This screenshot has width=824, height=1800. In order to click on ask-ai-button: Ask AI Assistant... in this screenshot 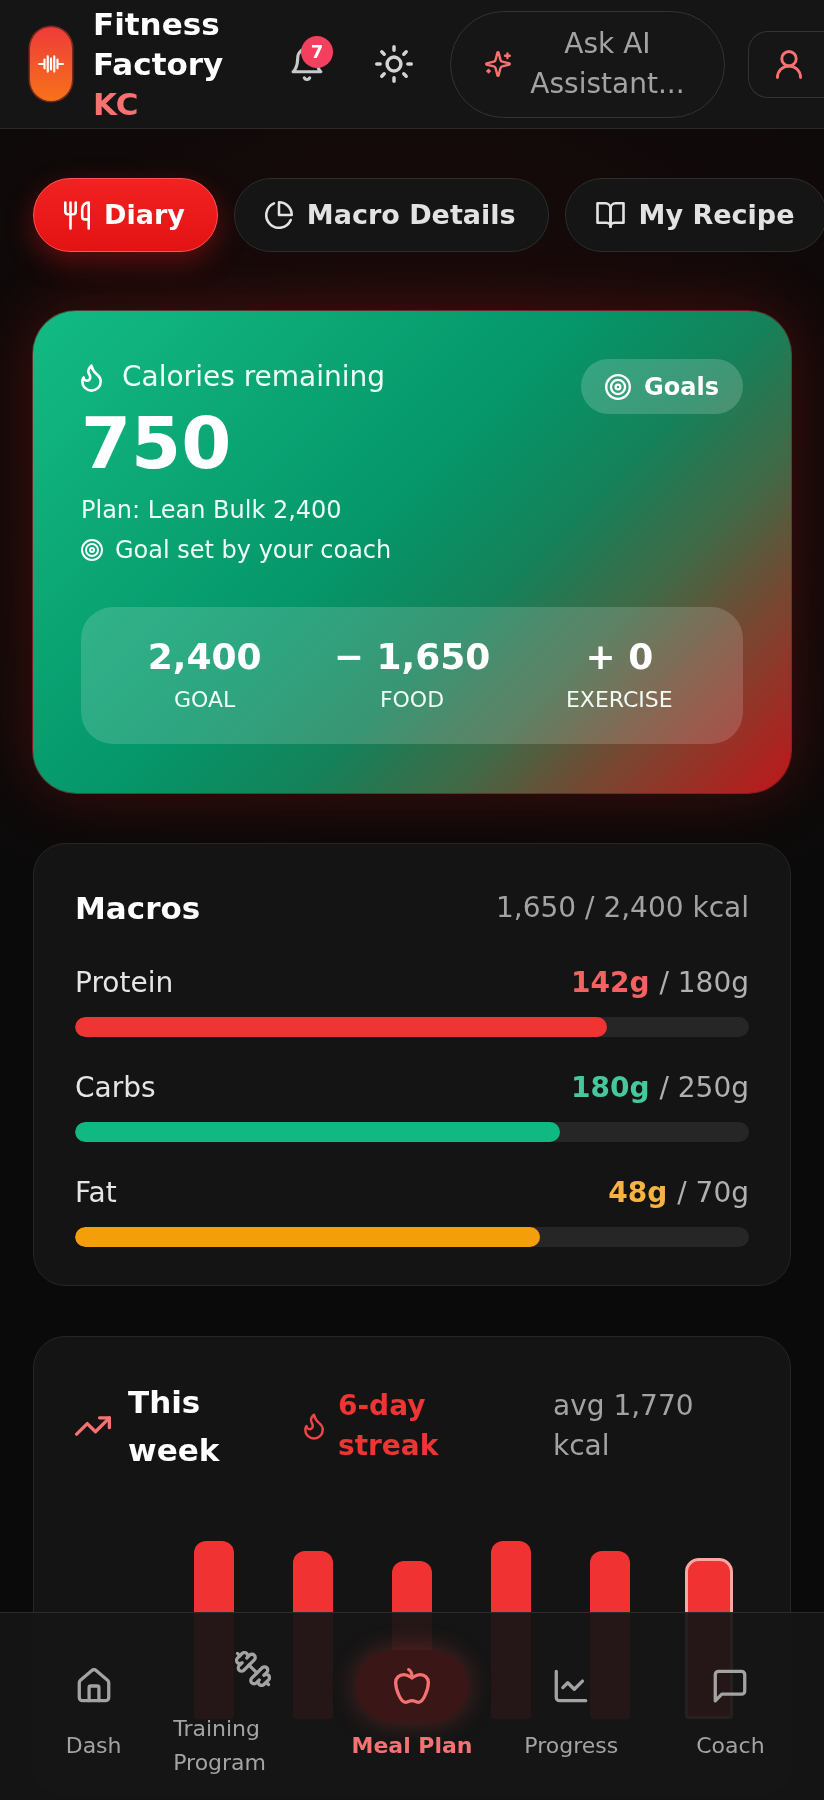, I will do `click(587, 64)`.